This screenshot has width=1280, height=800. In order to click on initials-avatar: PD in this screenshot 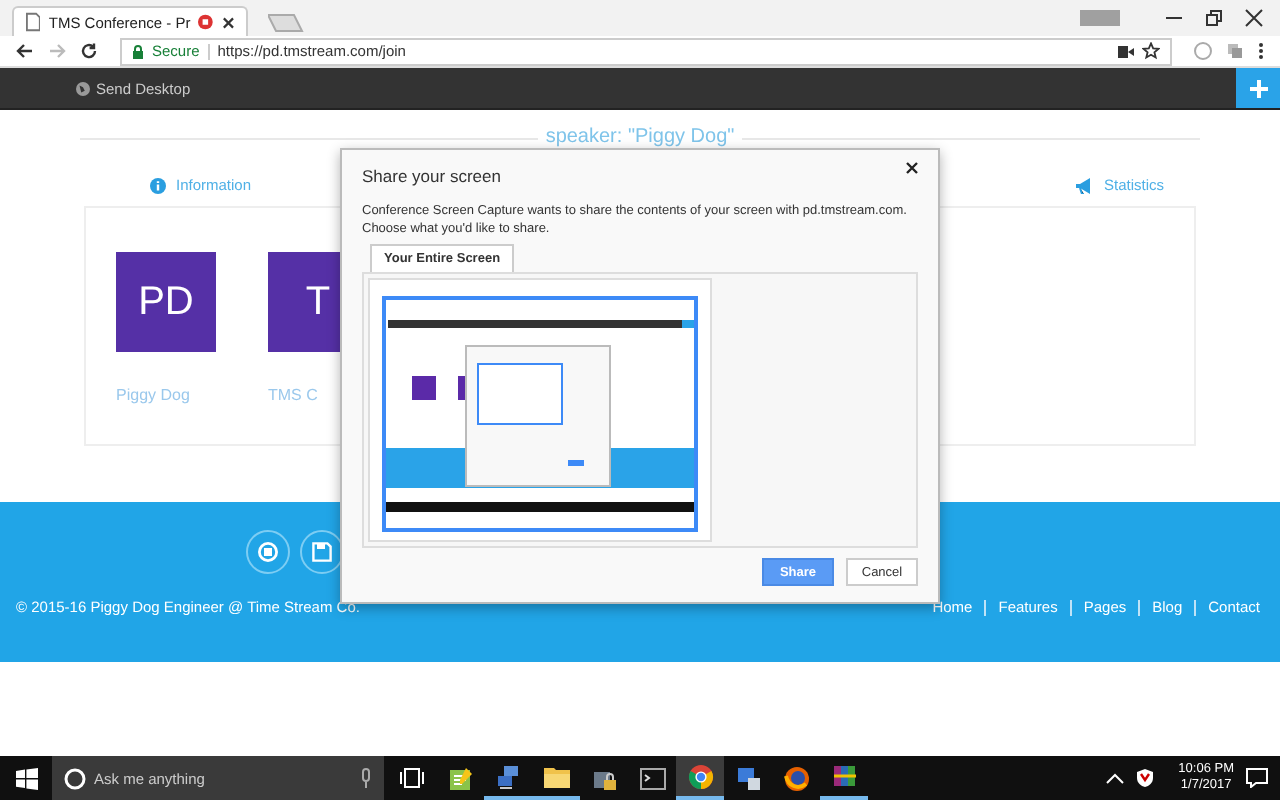, I will do `click(166, 302)`.